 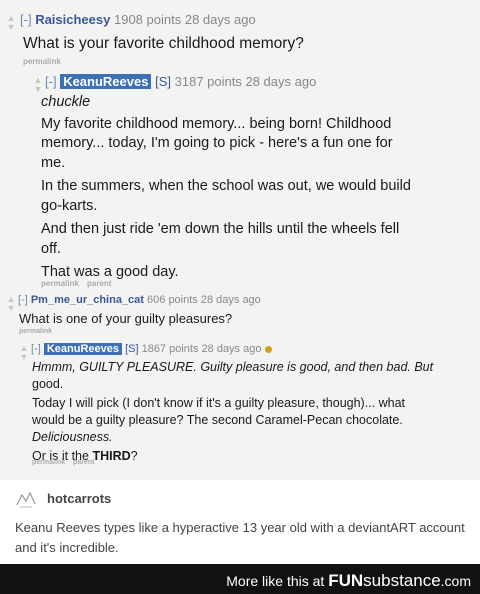 What do you see at coordinates (72, 437) in the screenshot?
I see `comment-text: Deliciousness.` at bounding box center [72, 437].